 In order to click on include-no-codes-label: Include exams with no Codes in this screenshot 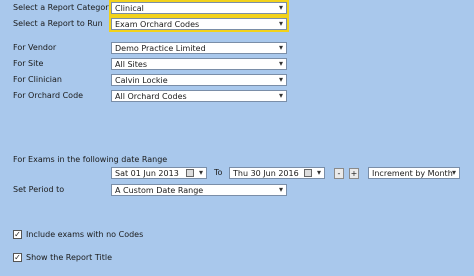, I will do `click(85, 234)`.